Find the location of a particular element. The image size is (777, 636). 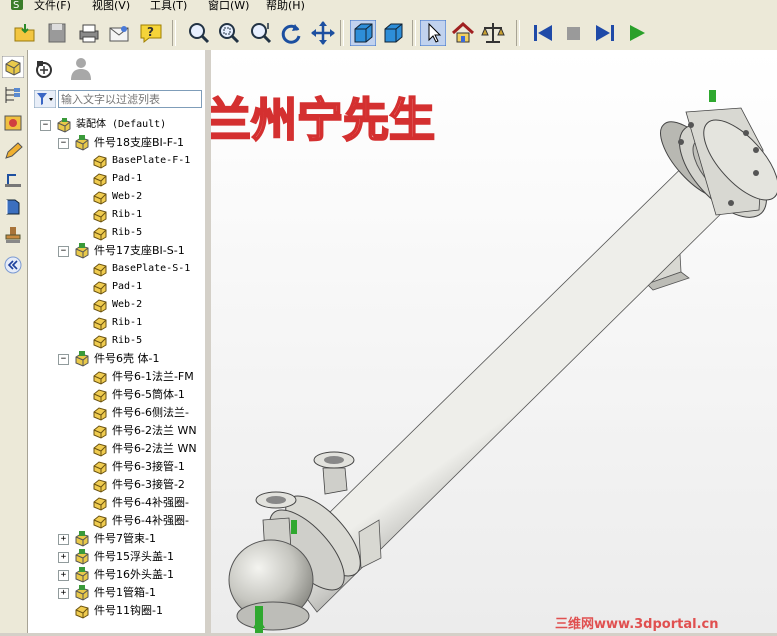

email-button is located at coordinates (119, 33).